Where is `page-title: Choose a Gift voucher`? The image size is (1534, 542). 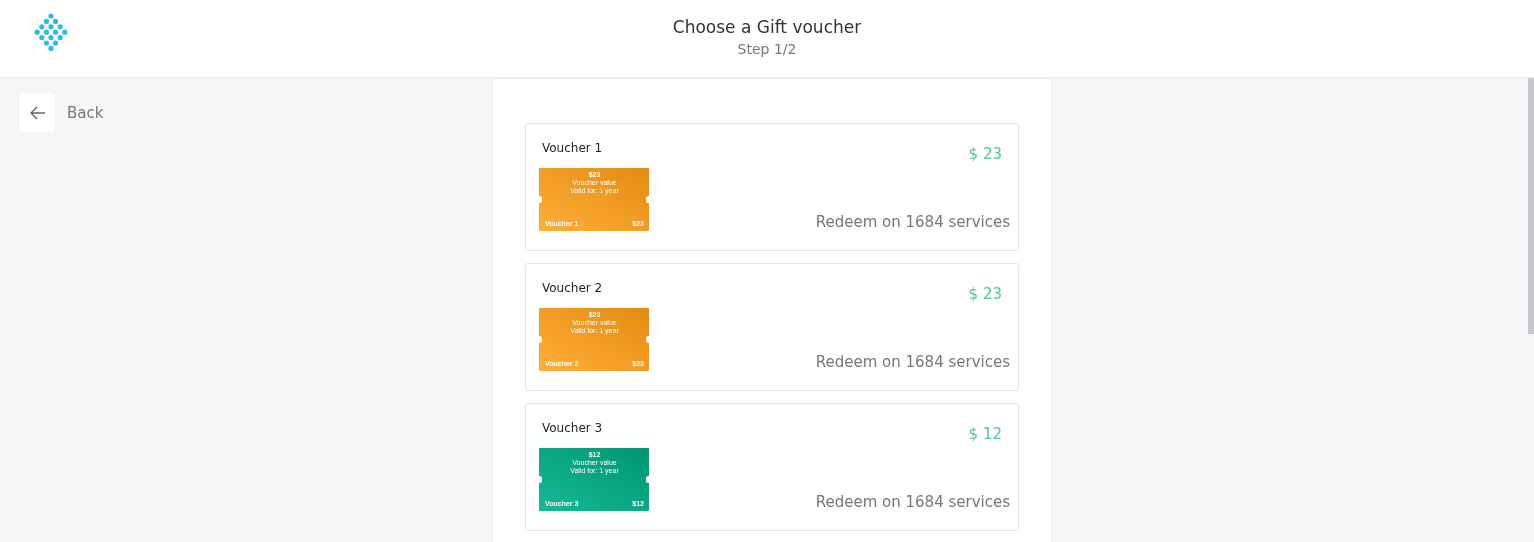 page-title: Choose a Gift voucher is located at coordinates (767, 26).